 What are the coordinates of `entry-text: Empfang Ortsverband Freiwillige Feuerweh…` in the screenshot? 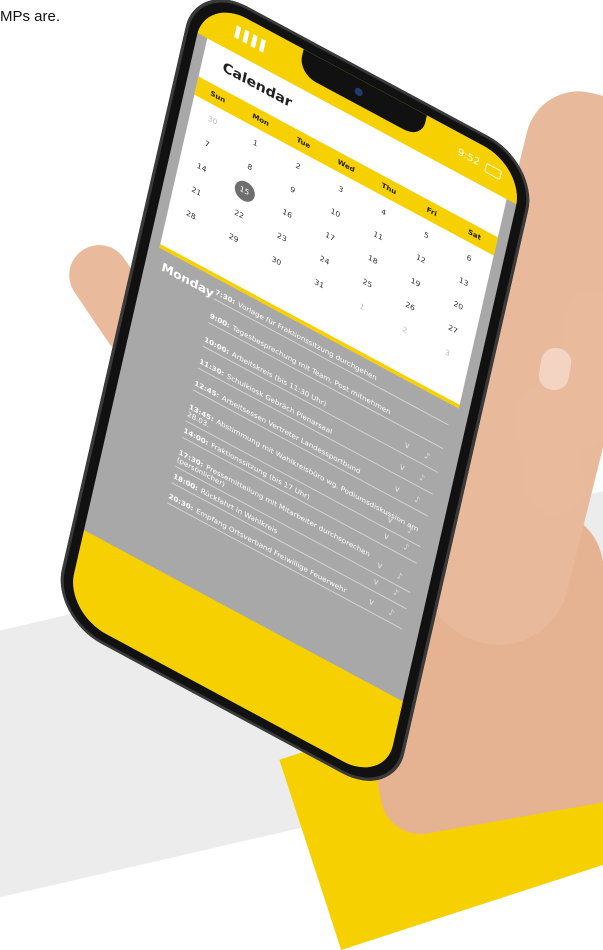 It's located at (271, 551).